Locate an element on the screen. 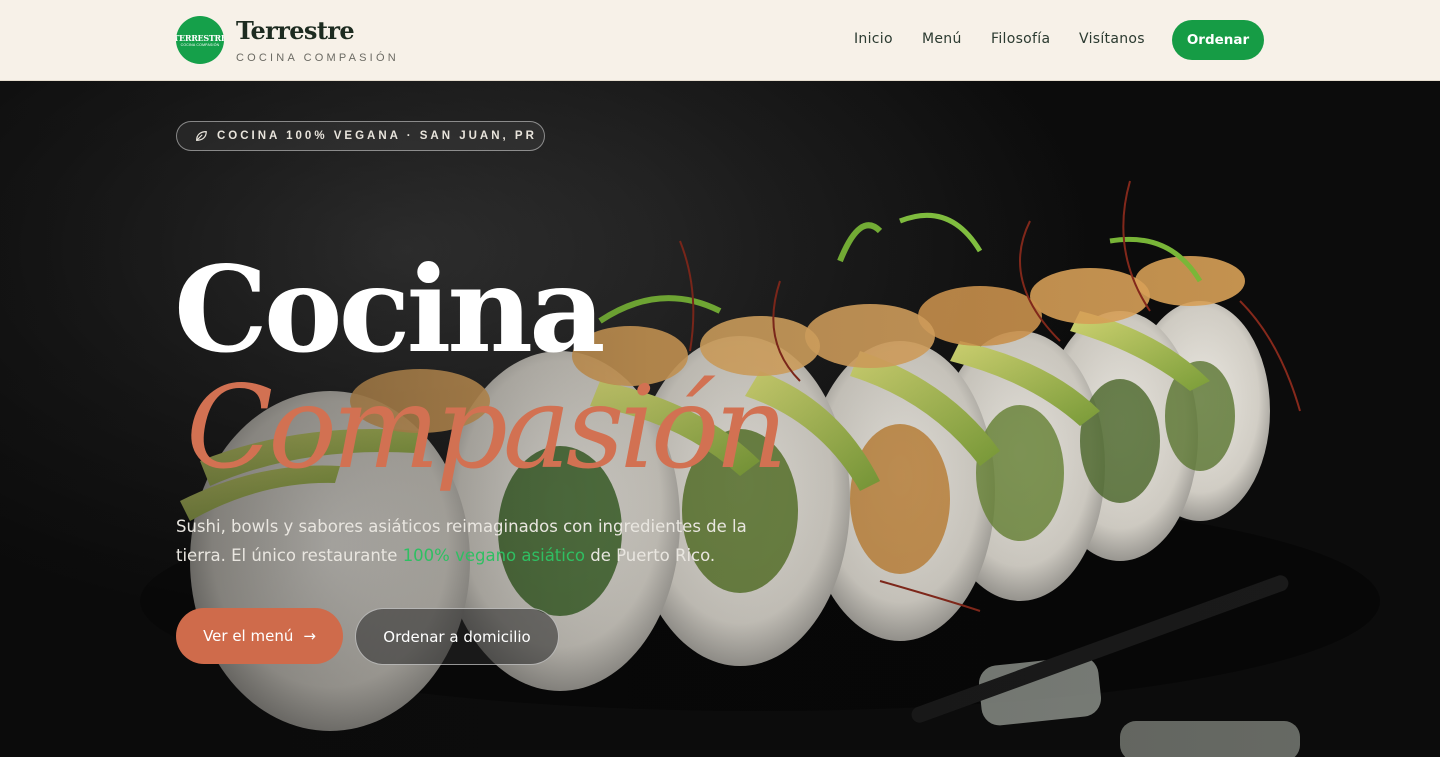 The image size is (1440, 757). arrow-right-icon: → is located at coordinates (309, 636).